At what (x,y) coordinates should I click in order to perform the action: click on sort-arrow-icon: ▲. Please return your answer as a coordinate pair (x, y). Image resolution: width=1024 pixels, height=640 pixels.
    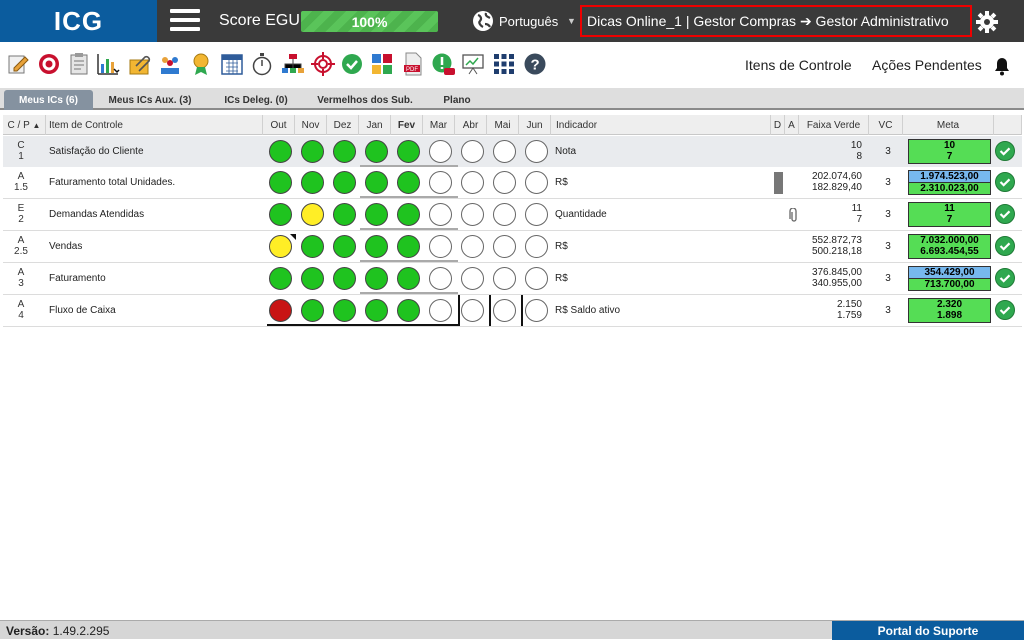
    Looking at the image, I should click on (37, 125).